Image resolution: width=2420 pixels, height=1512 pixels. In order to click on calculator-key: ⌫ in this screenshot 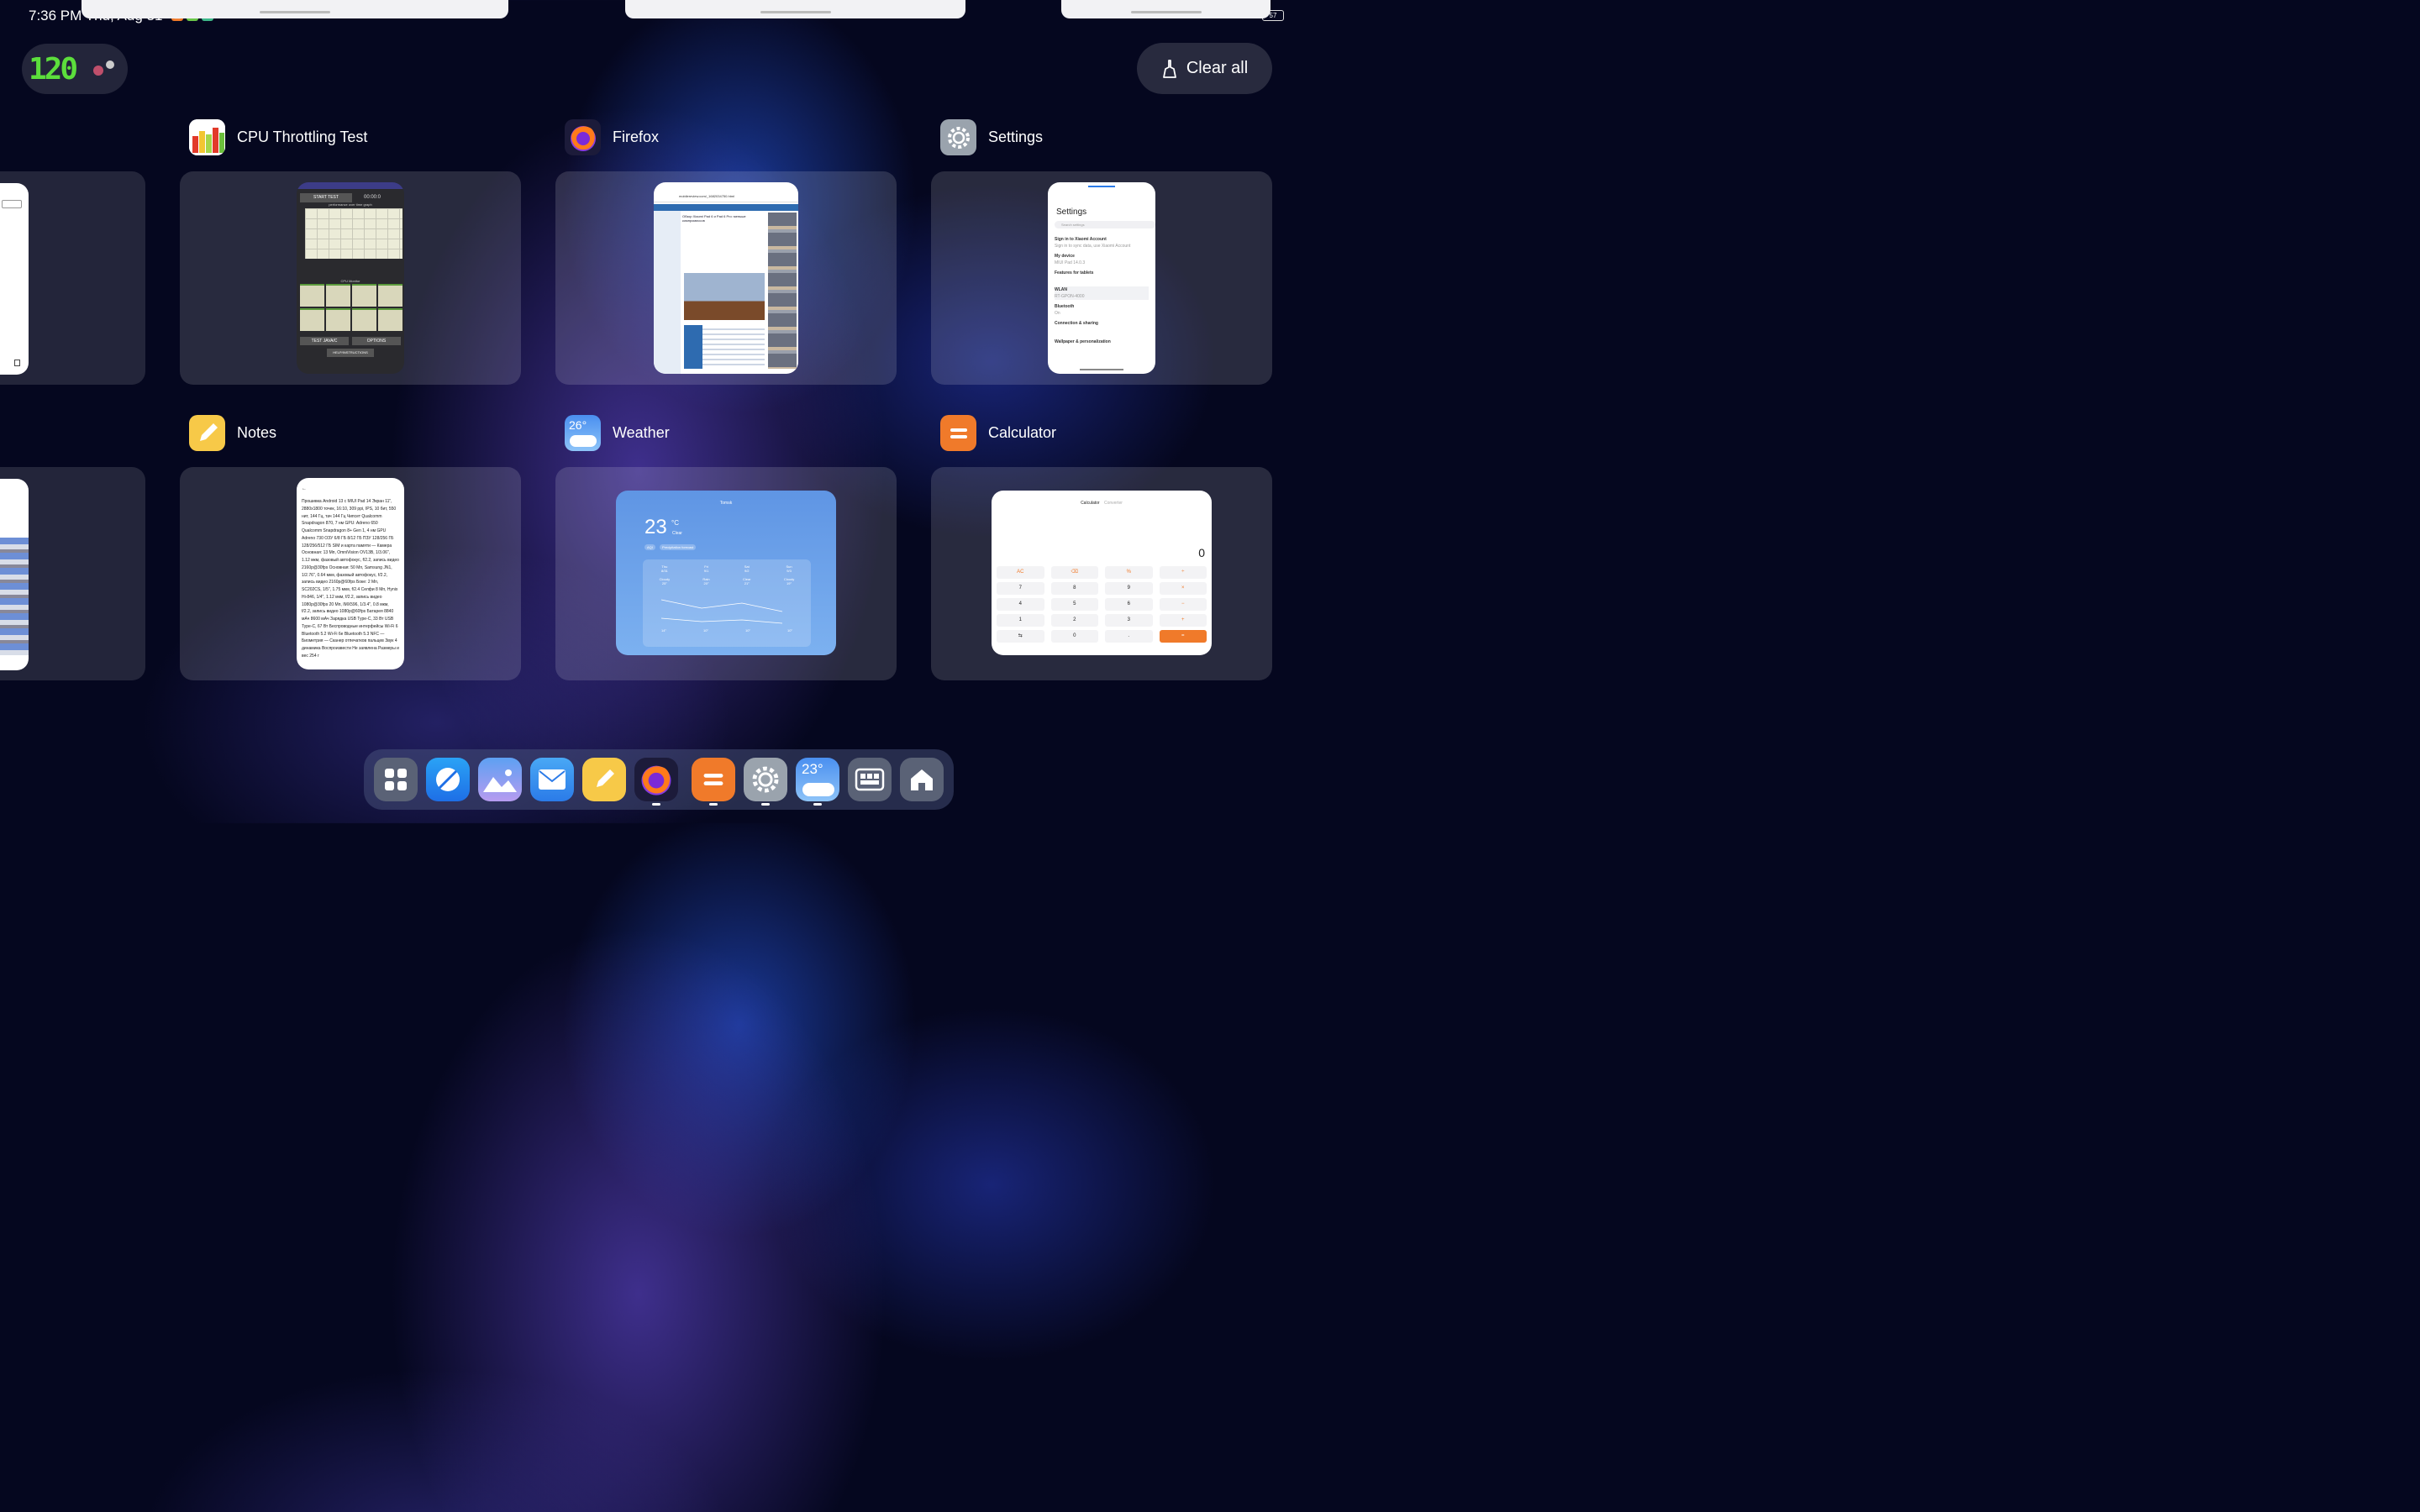, I will do `click(1074, 572)`.